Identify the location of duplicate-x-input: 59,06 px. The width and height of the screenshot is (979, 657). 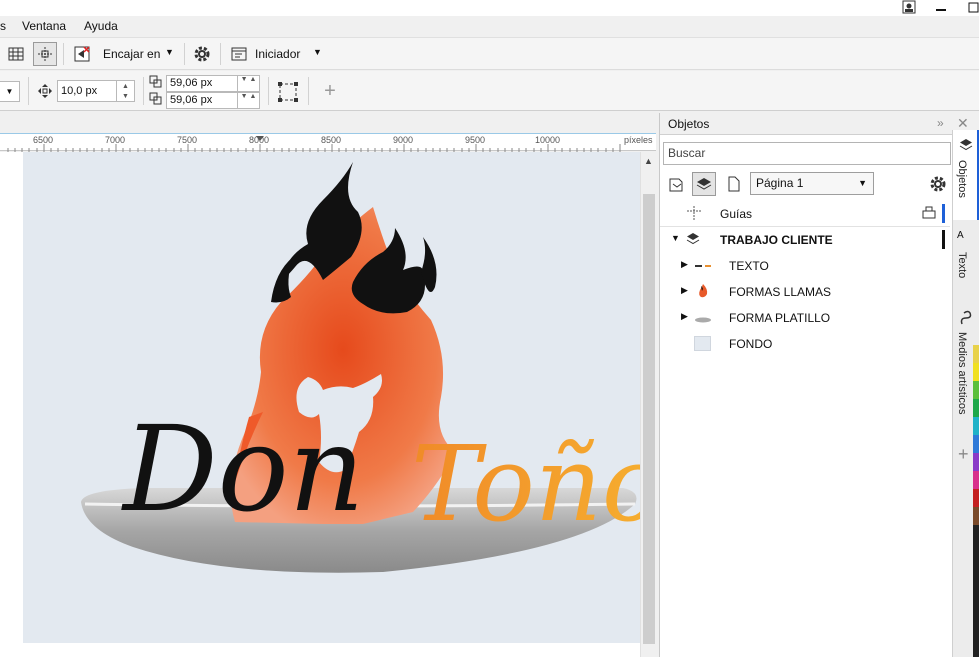
(202, 83).